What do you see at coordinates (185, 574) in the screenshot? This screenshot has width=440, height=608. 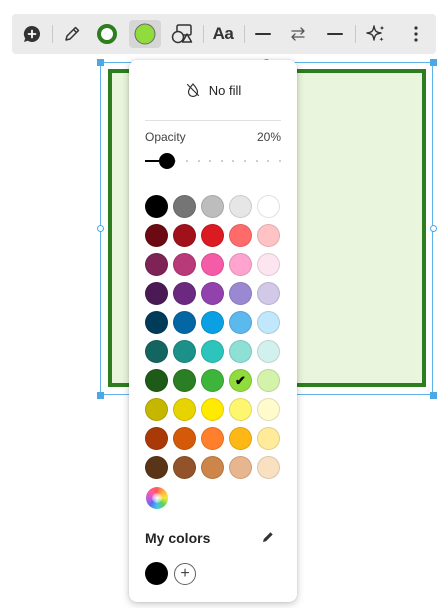 I see `add-color-button: +` at bounding box center [185, 574].